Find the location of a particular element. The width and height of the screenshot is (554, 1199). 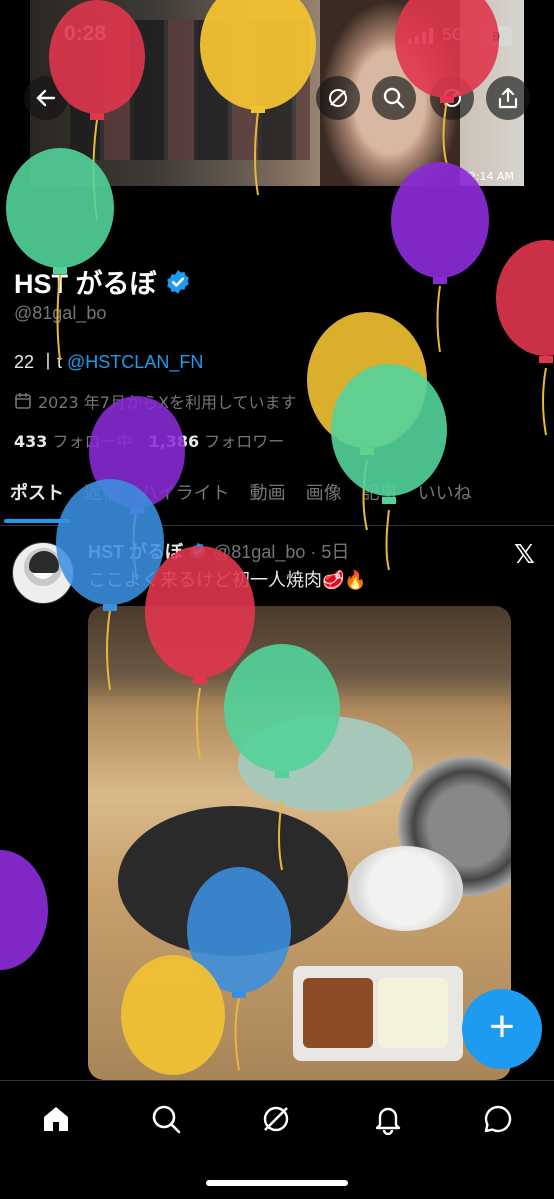

nav-search is located at coordinates (166, 1119).